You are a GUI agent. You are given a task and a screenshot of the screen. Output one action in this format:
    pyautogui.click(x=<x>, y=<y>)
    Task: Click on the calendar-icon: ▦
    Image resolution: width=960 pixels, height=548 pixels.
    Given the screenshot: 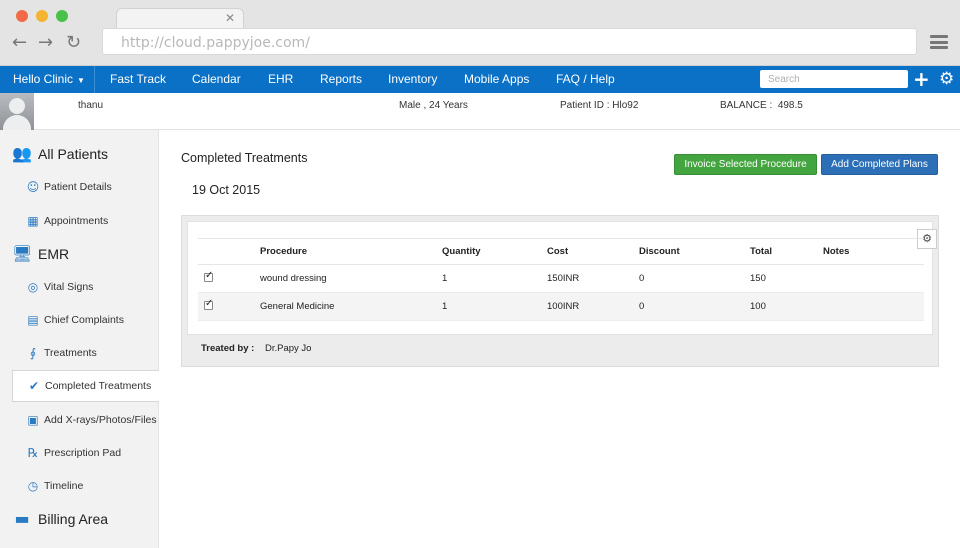 What is the action you would take?
    pyautogui.click(x=33, y=221)
    